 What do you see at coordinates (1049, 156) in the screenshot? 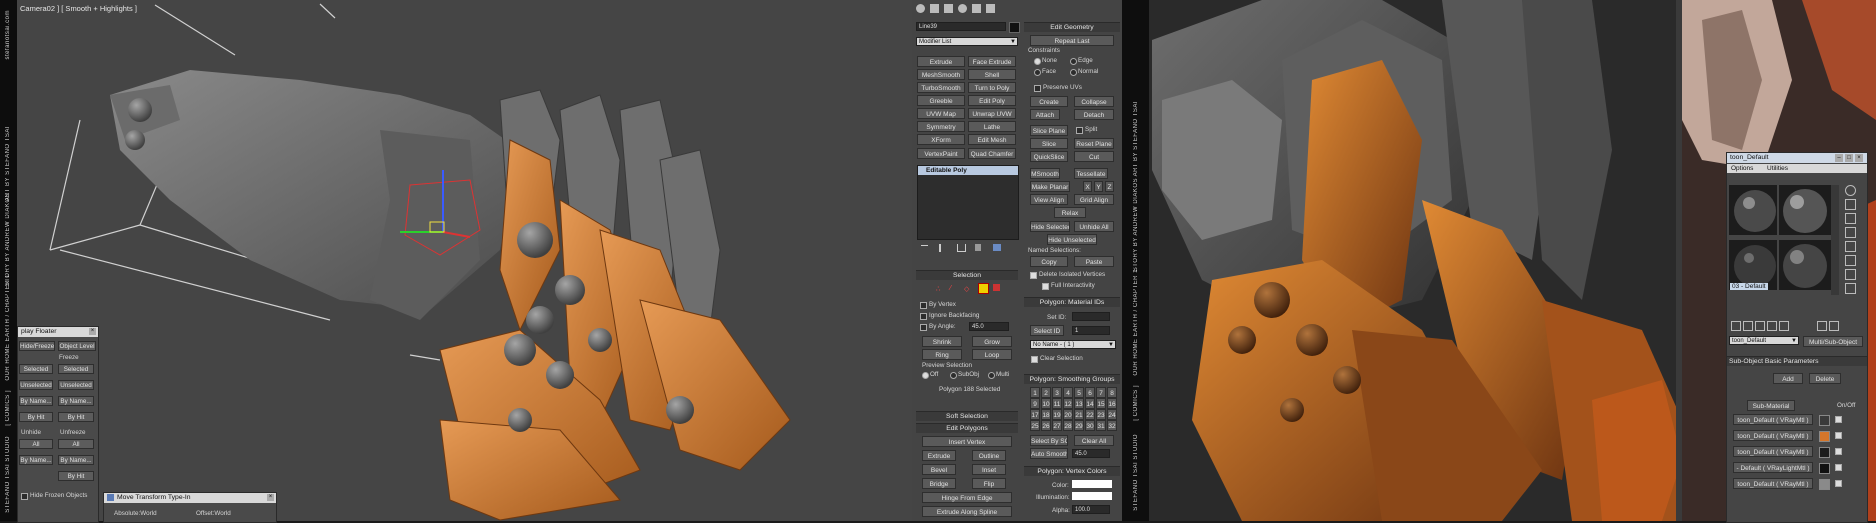
I see `quickslice-button: QuickSlice` at bounding box center [1049, 156].